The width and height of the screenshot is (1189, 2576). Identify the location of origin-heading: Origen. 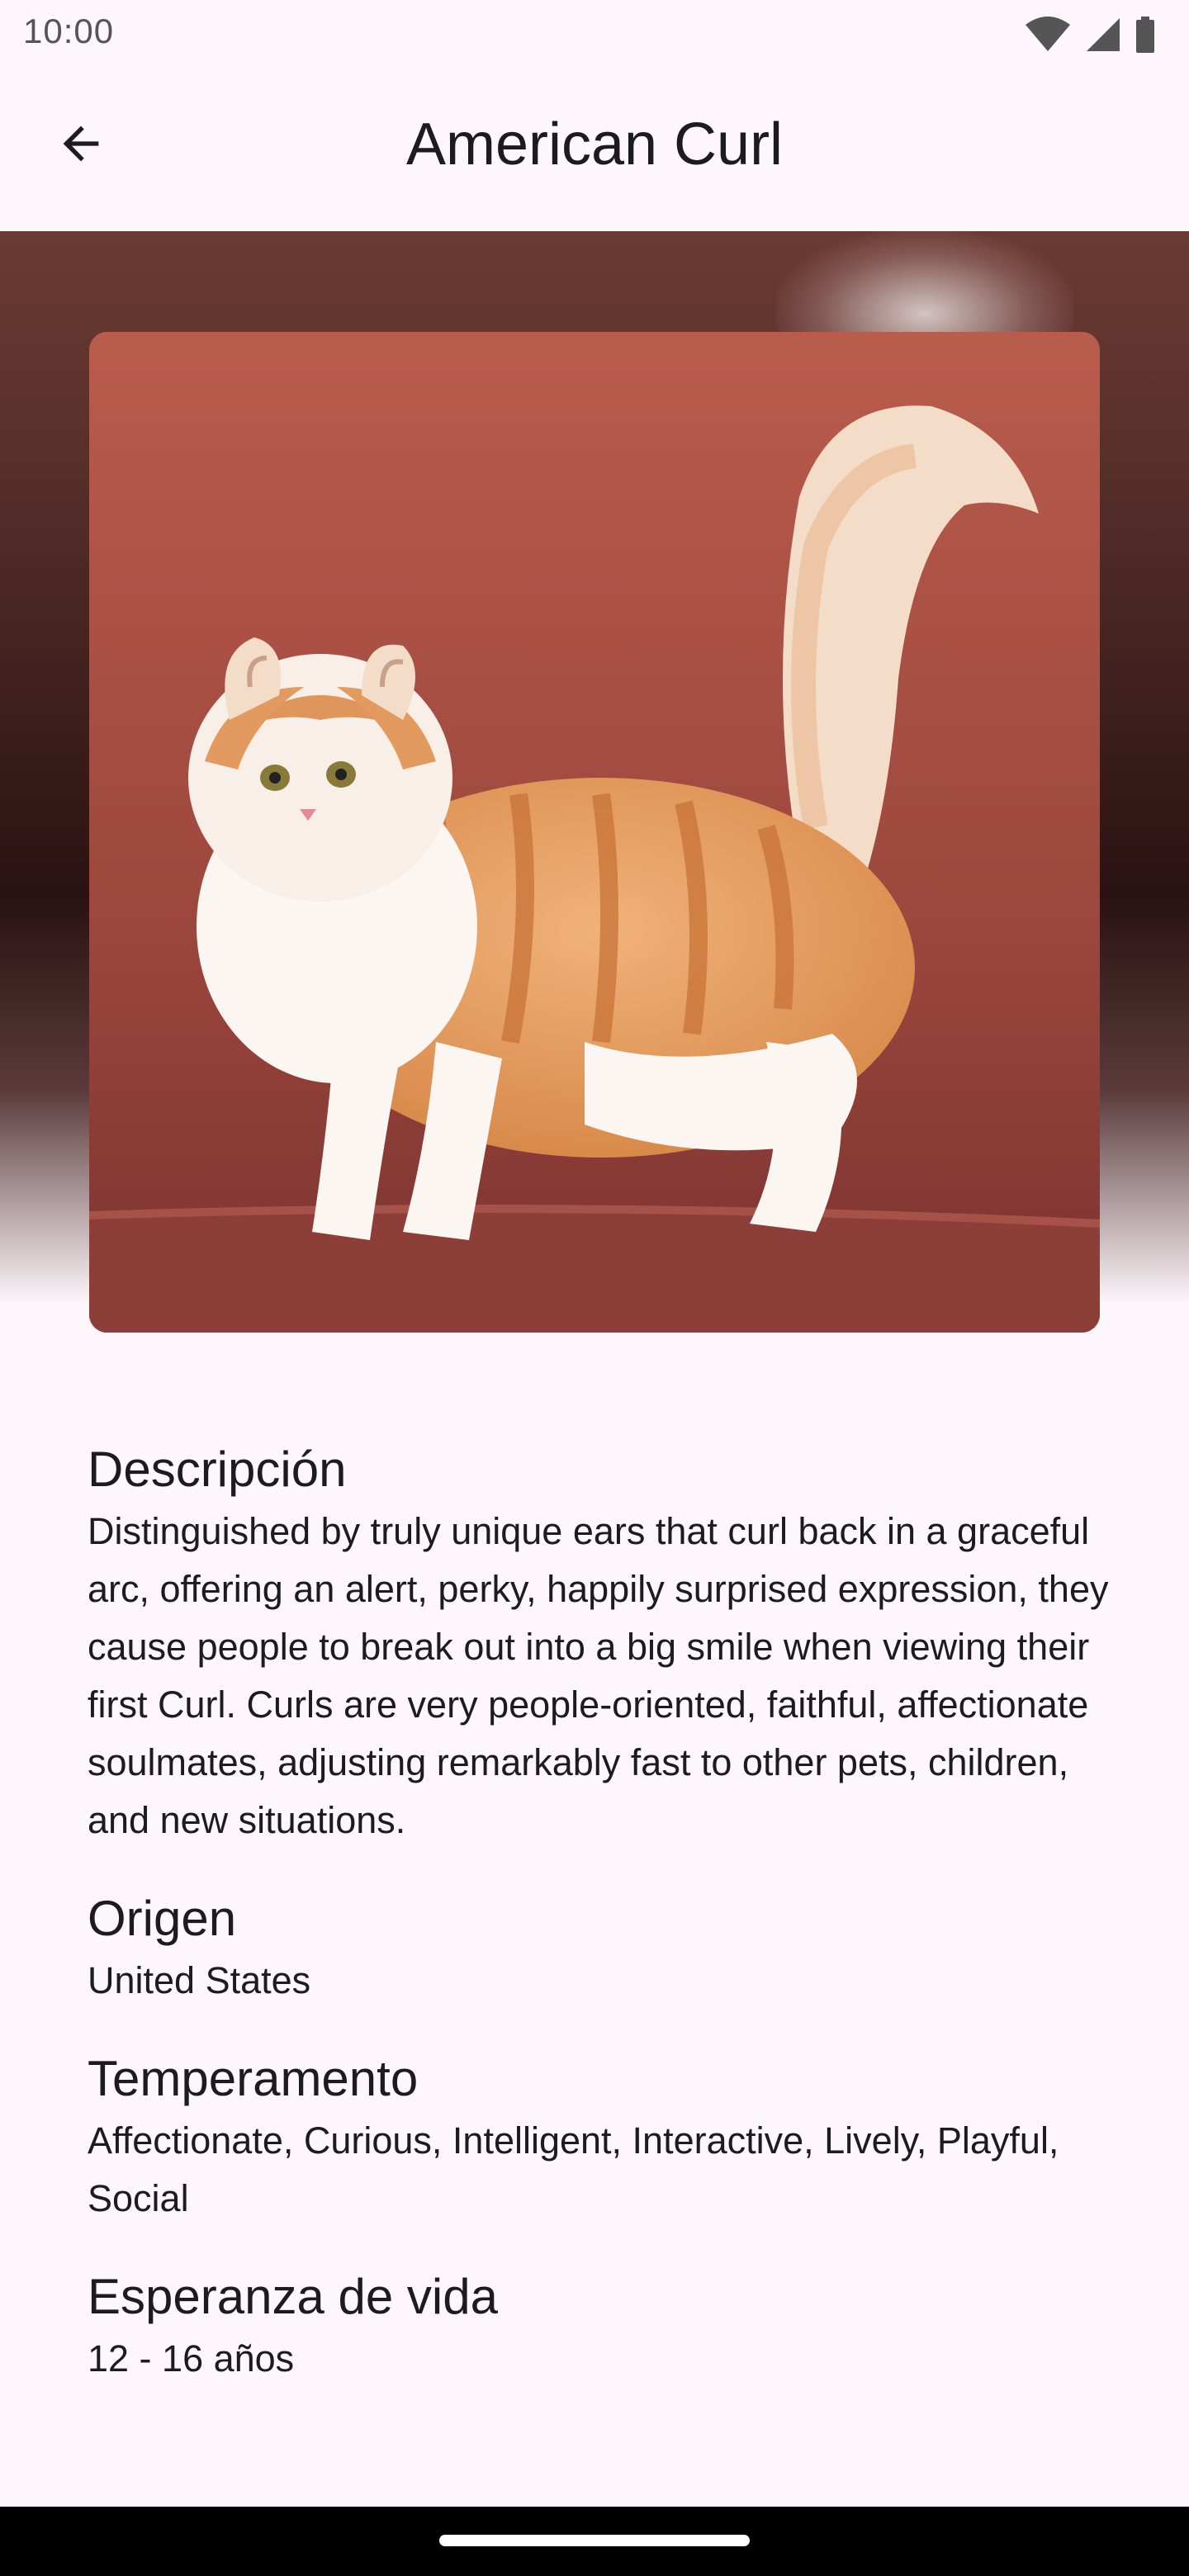
(162, 1918).